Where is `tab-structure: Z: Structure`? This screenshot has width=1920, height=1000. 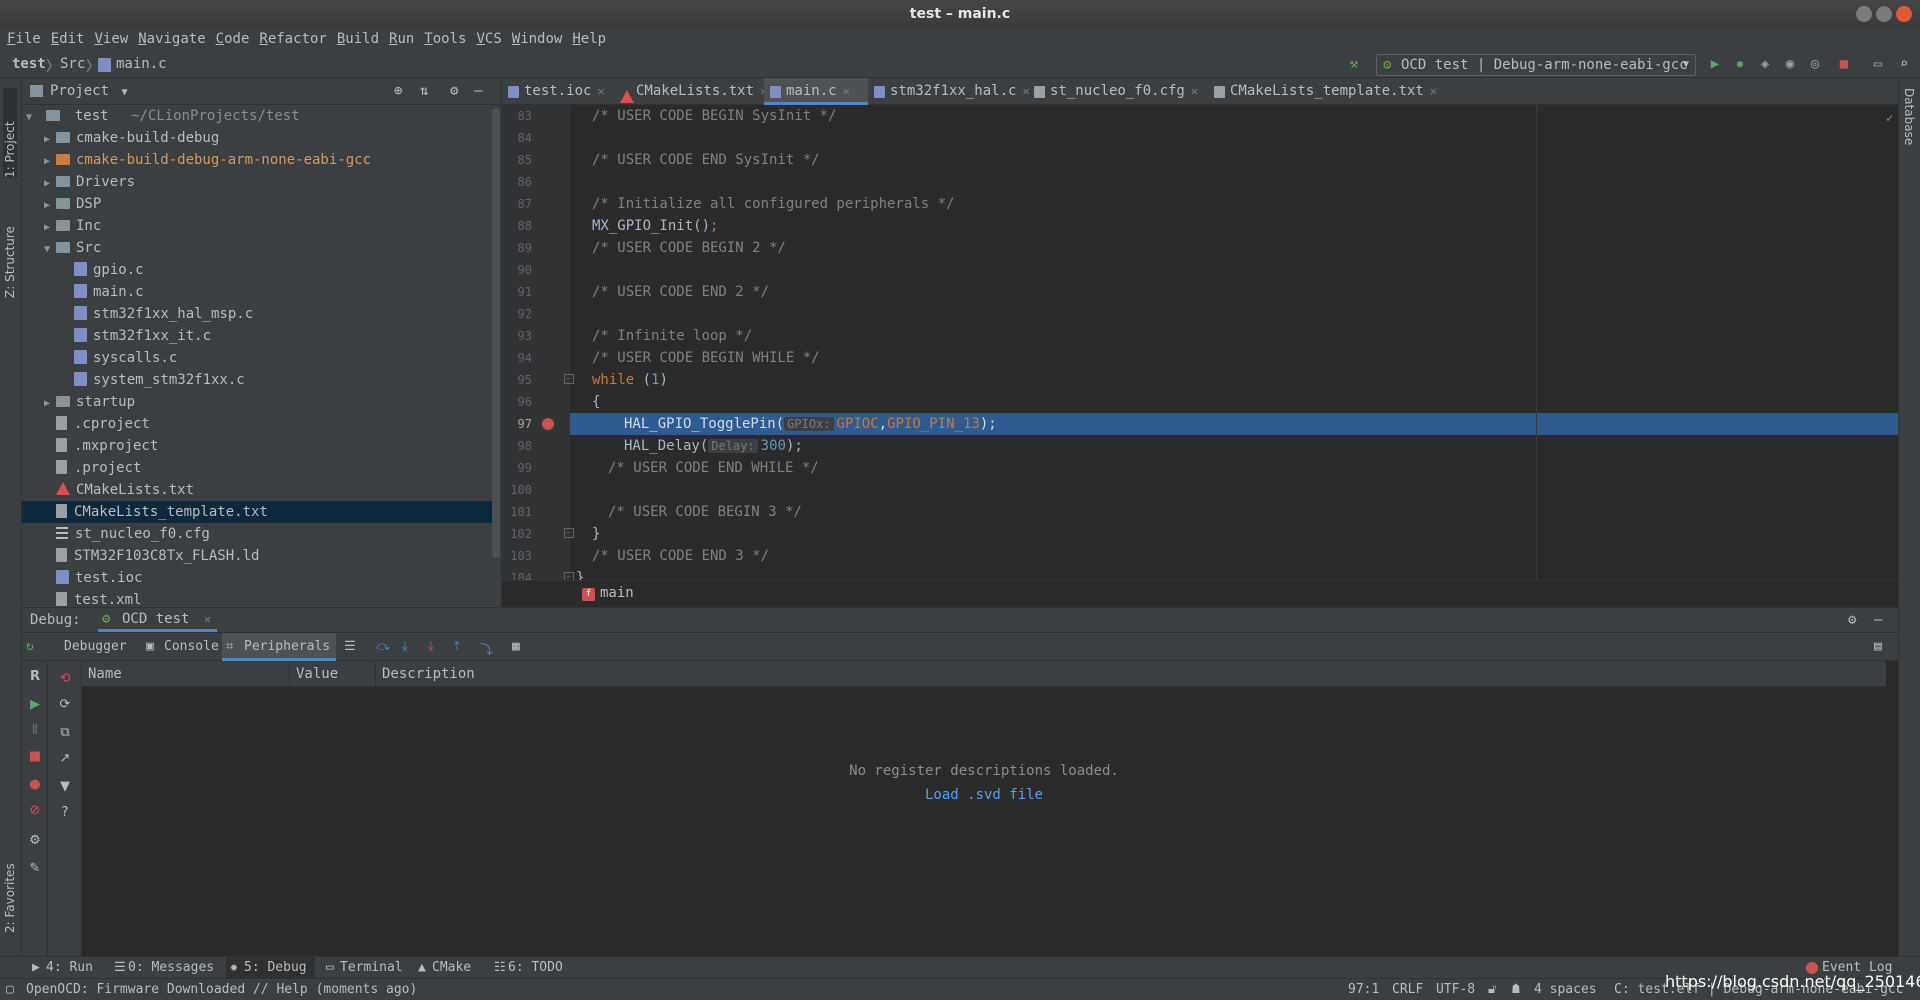 tab-structure: Z: Structure is located at coordinates (10, 248).